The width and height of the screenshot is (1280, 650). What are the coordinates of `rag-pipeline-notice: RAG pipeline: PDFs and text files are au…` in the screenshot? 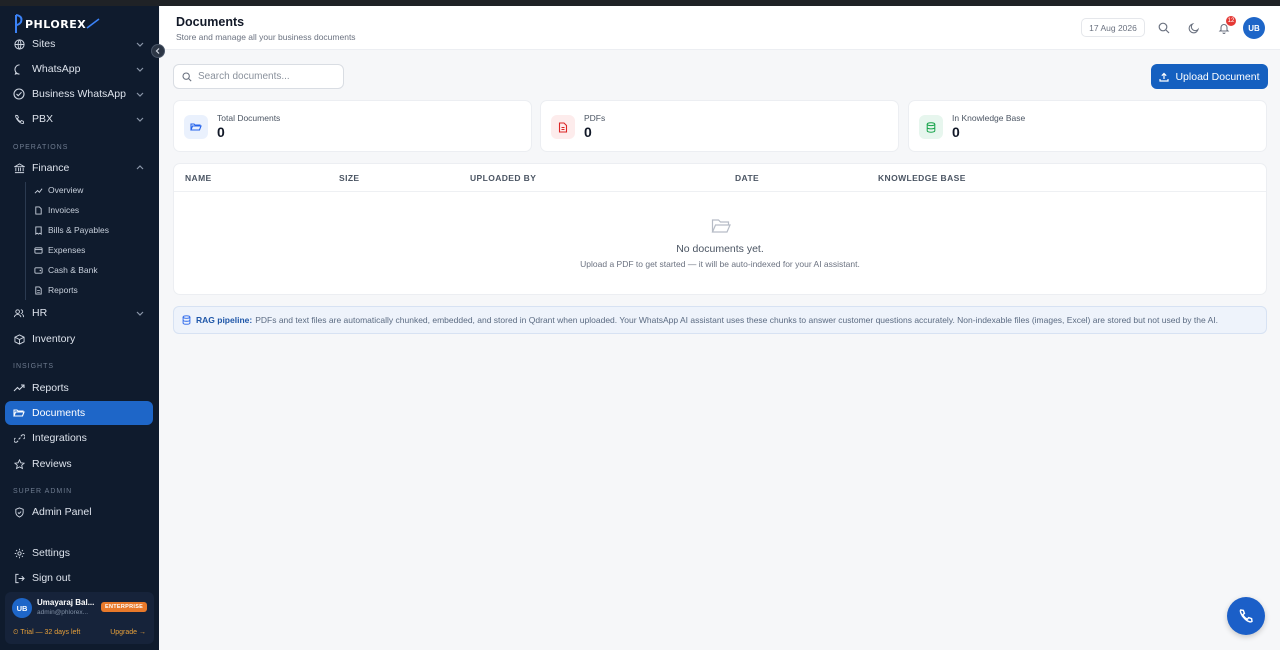 It's located at (720, 320).